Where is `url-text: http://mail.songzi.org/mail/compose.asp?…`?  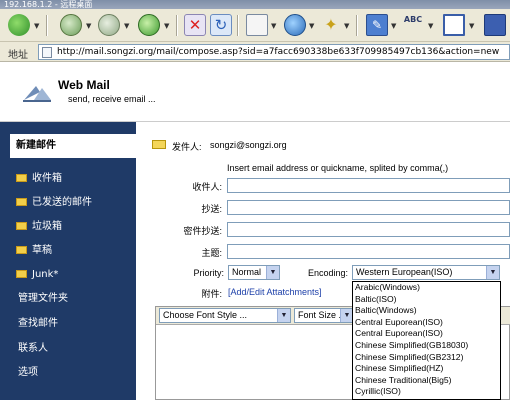
url-text: http://mail.songzi.org/mail/compose.asp?… is located at coordinates (278, 52).